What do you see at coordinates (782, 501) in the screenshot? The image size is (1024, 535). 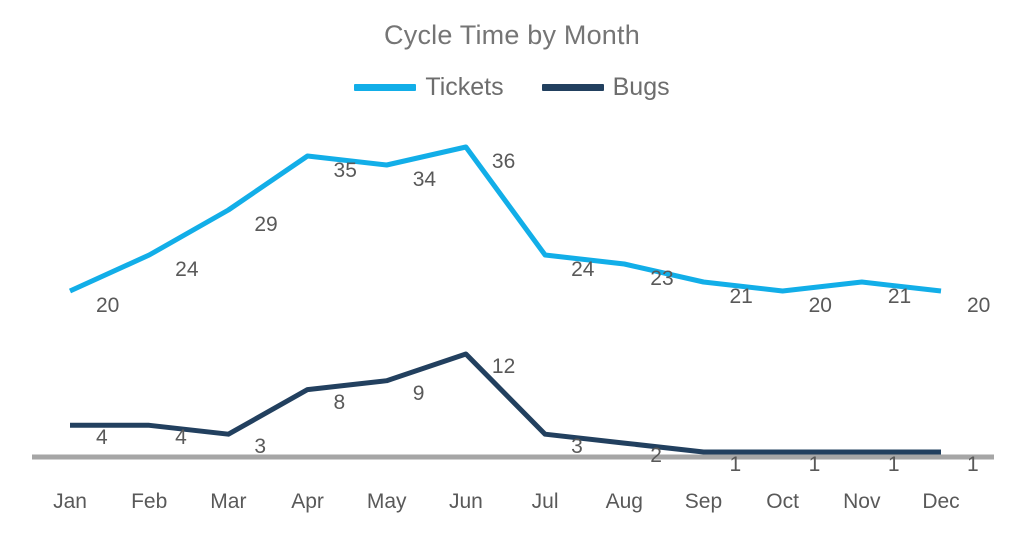 I see `x-axis-tick-label: Oct` at bounding box center [782, 501].